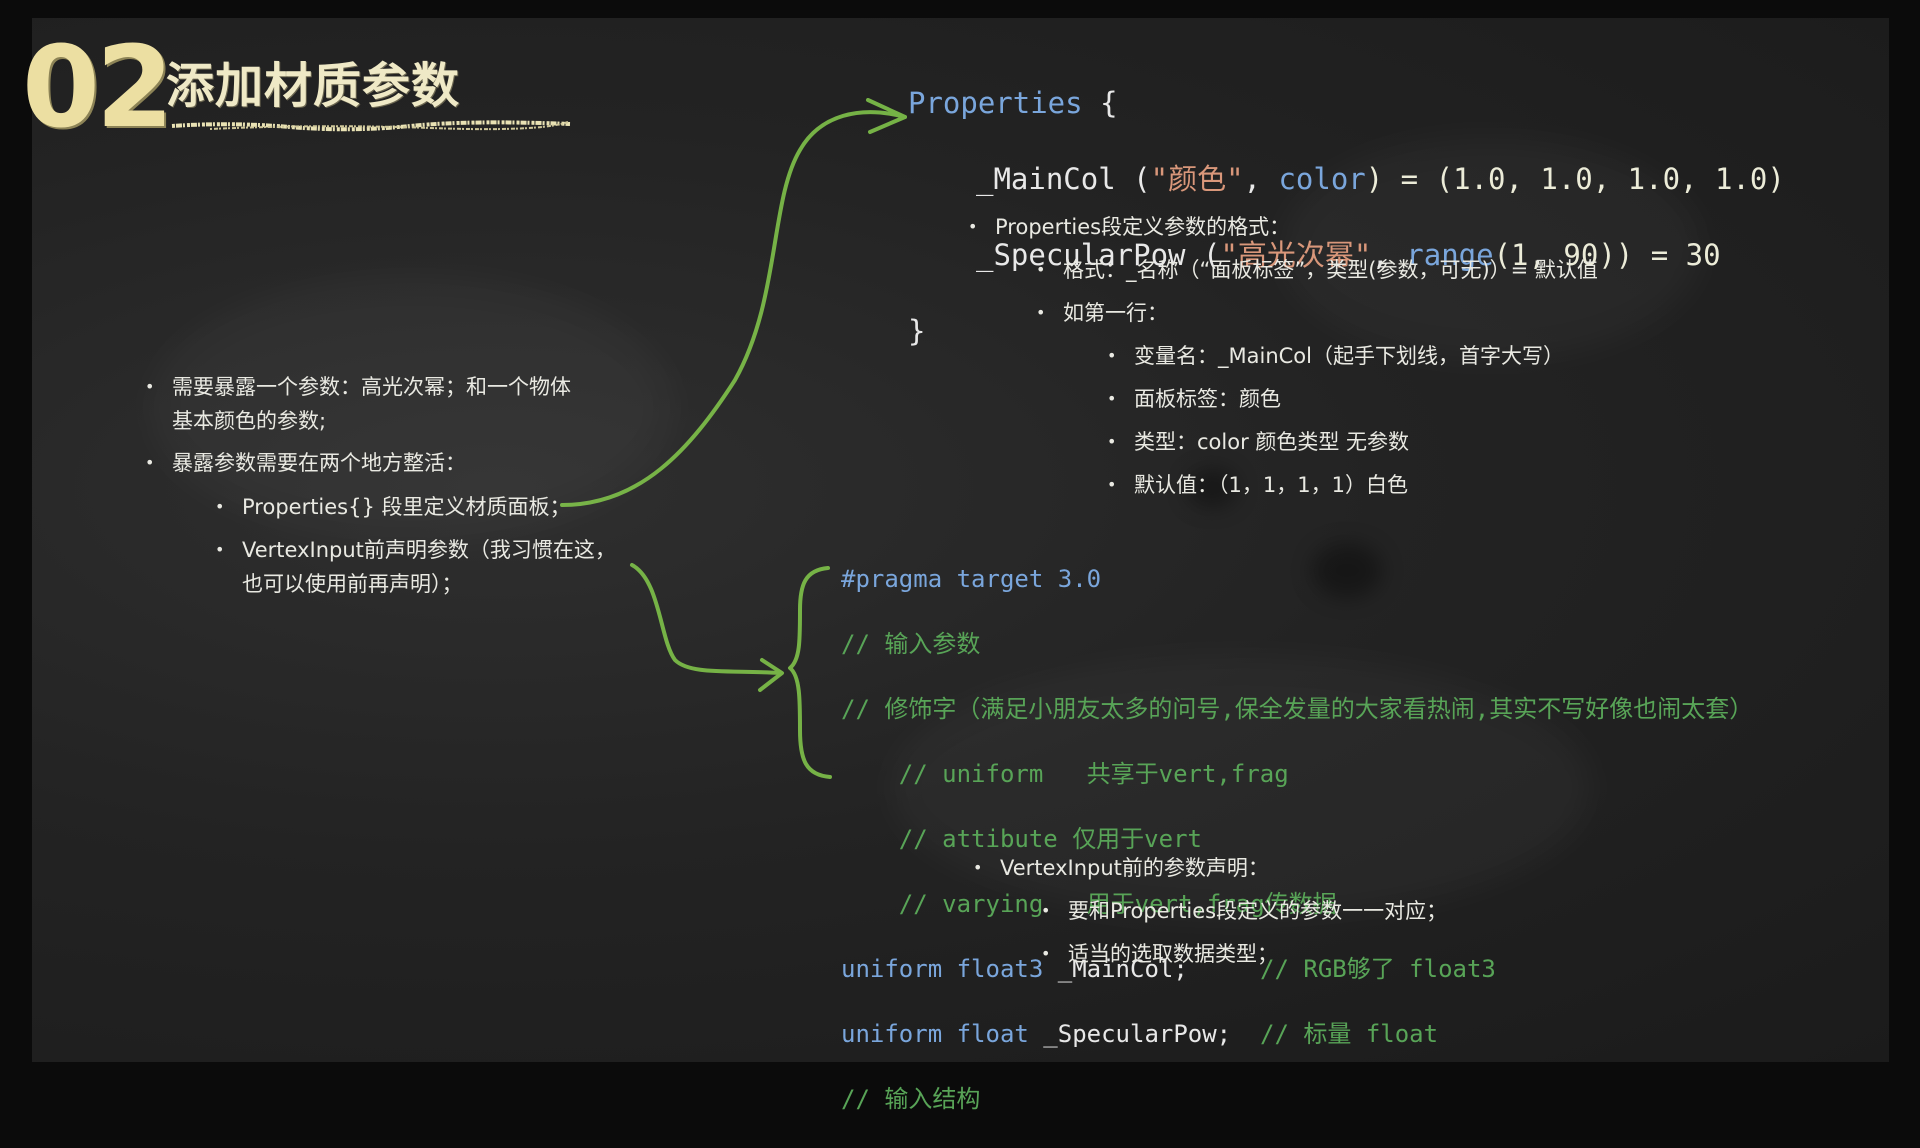  What do you see at coordinates (911, 643) in the screenshot?
I see `code-comment: // 输入参数` at bounding box center [911, 643].